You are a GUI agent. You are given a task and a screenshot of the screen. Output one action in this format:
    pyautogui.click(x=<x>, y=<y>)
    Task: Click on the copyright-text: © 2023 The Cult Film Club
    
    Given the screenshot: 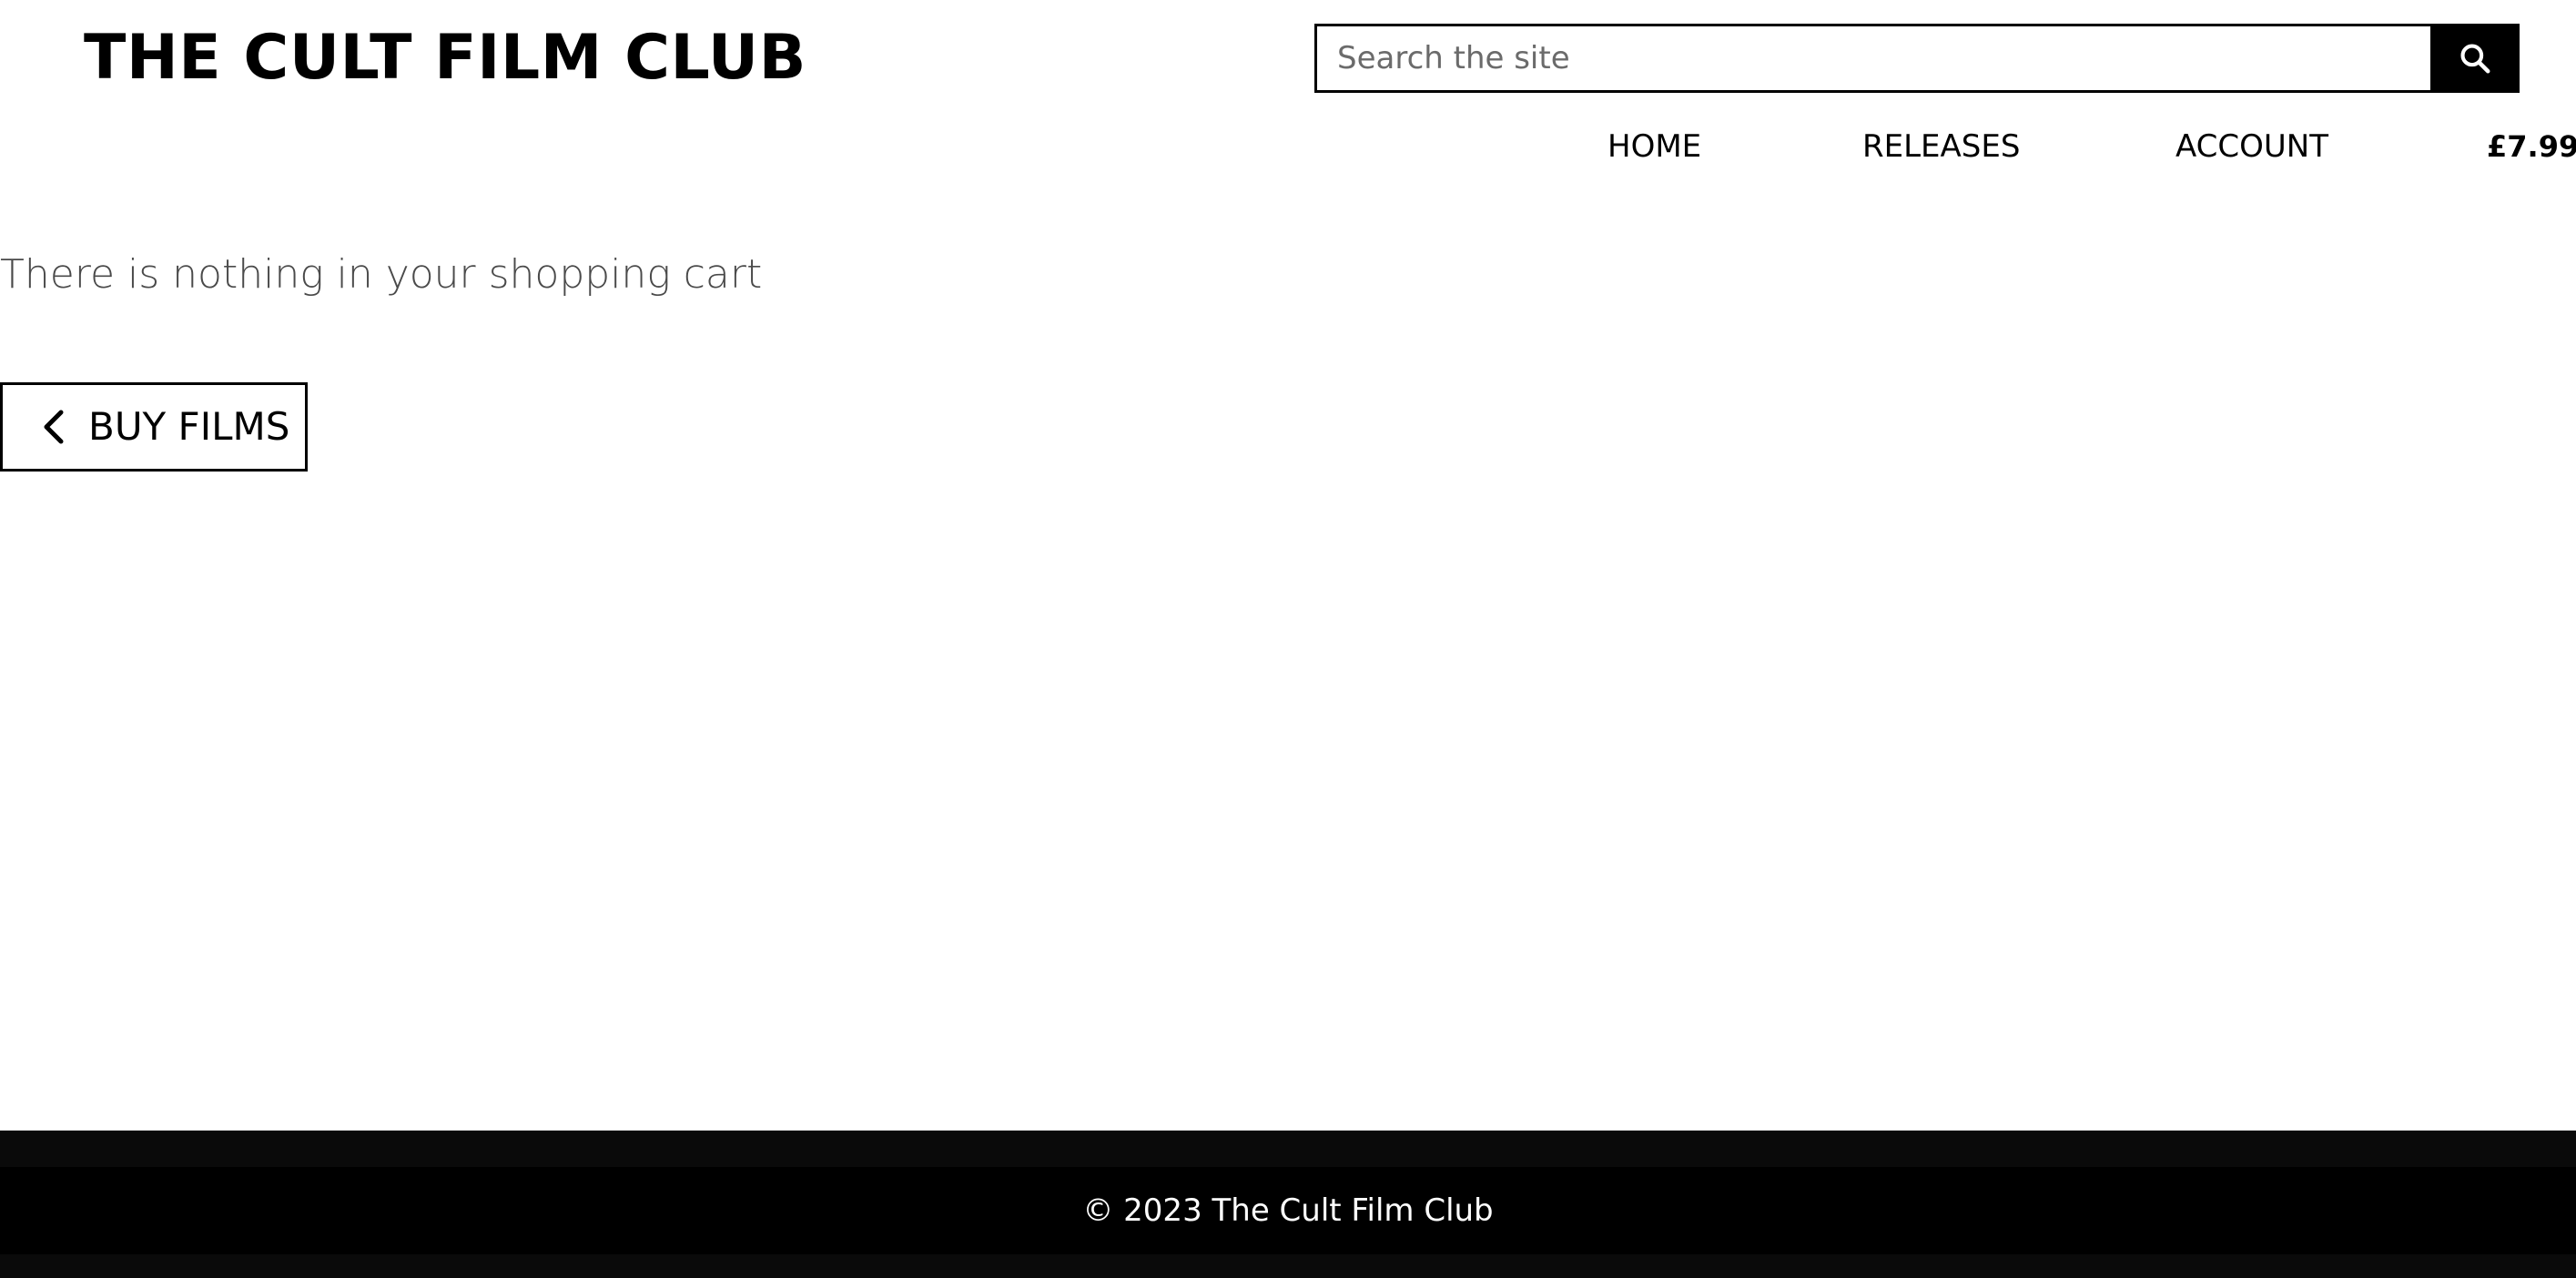 What is the action you would take?
    pyautogui.click(x=1288, y=1211)
    